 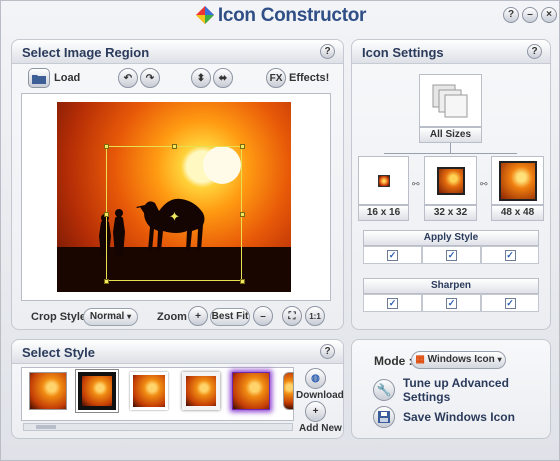 I want to click on crop-center-icon: ✦, so click(x=174, y=217).